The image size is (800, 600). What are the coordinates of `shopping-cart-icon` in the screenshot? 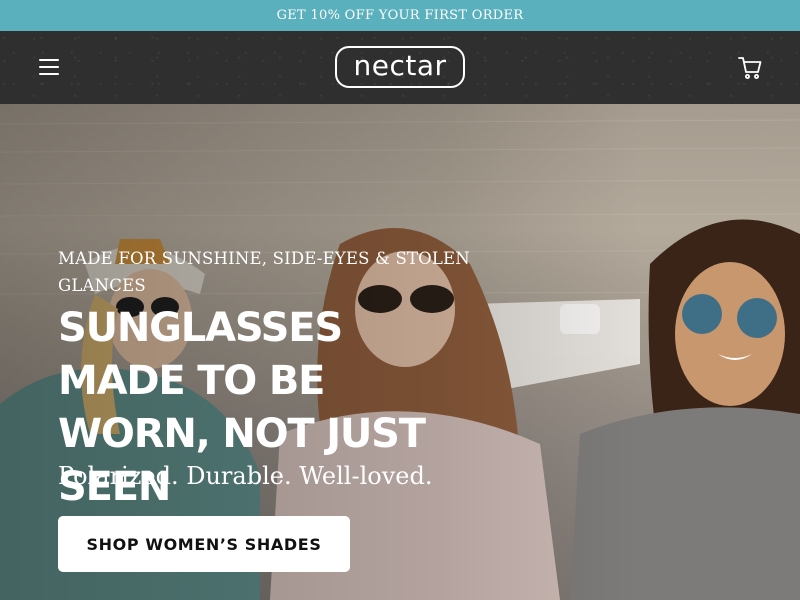 It's located at (750, 68).